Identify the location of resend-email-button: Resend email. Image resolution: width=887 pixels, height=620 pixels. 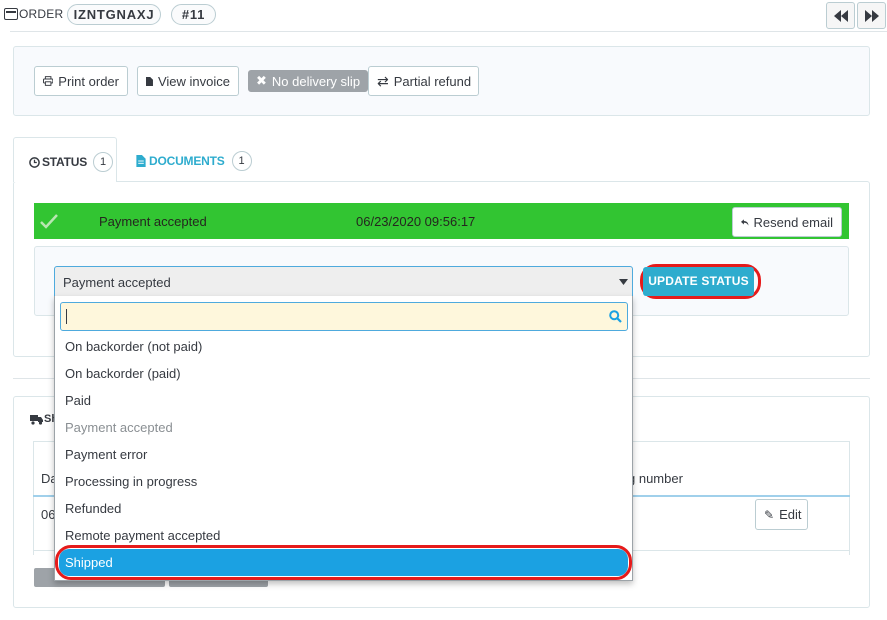
(787, 222).